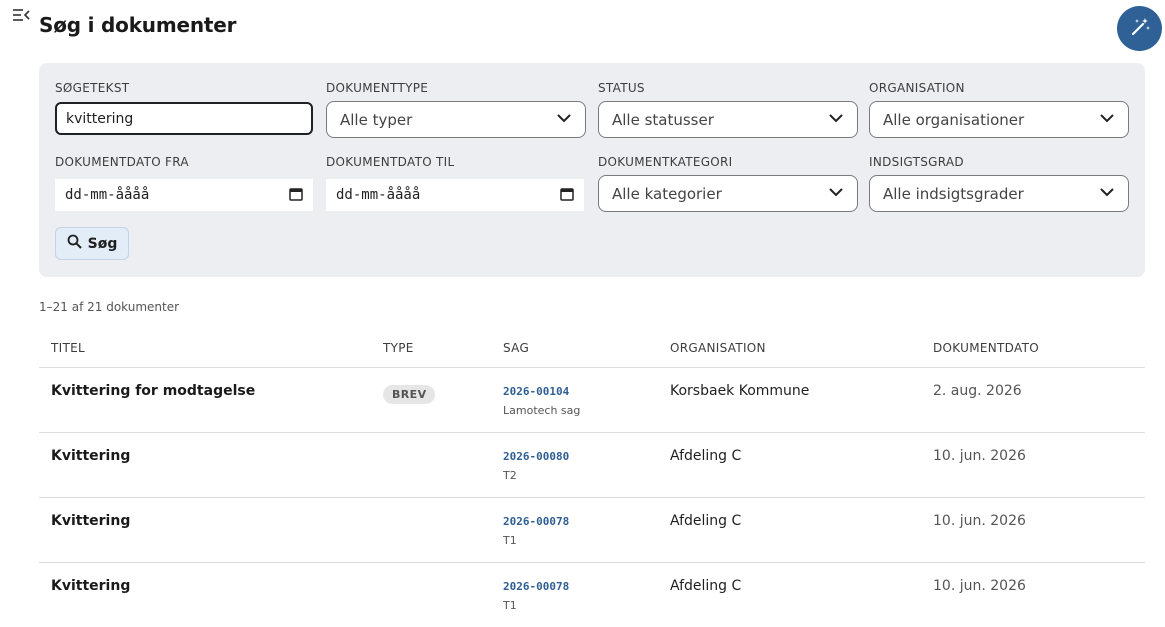  Describe the element at coordinates (917, 88) in the screenshot. I see `organisation-label: ORGANISATION` at that location.